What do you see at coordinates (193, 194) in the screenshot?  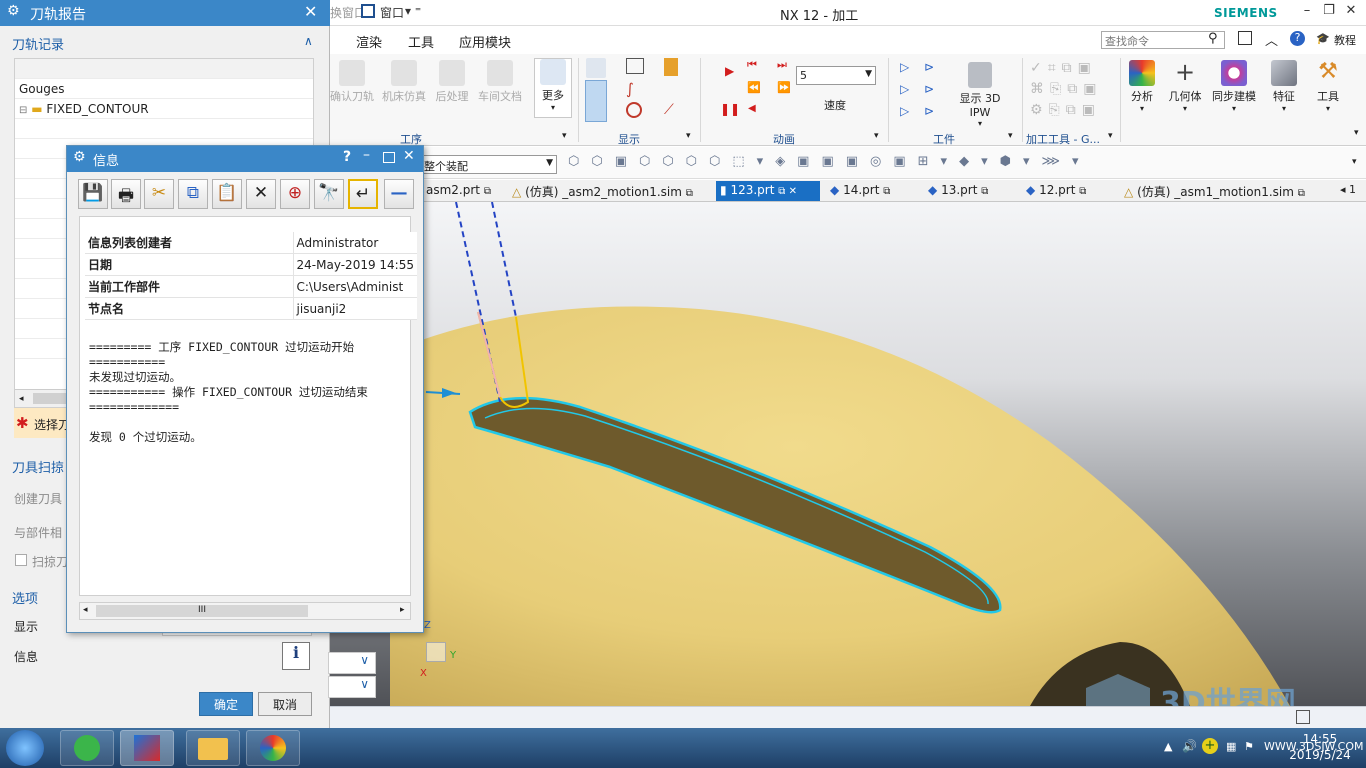 I see `copy-icon: ⧉` at bounding box center [193, 194].